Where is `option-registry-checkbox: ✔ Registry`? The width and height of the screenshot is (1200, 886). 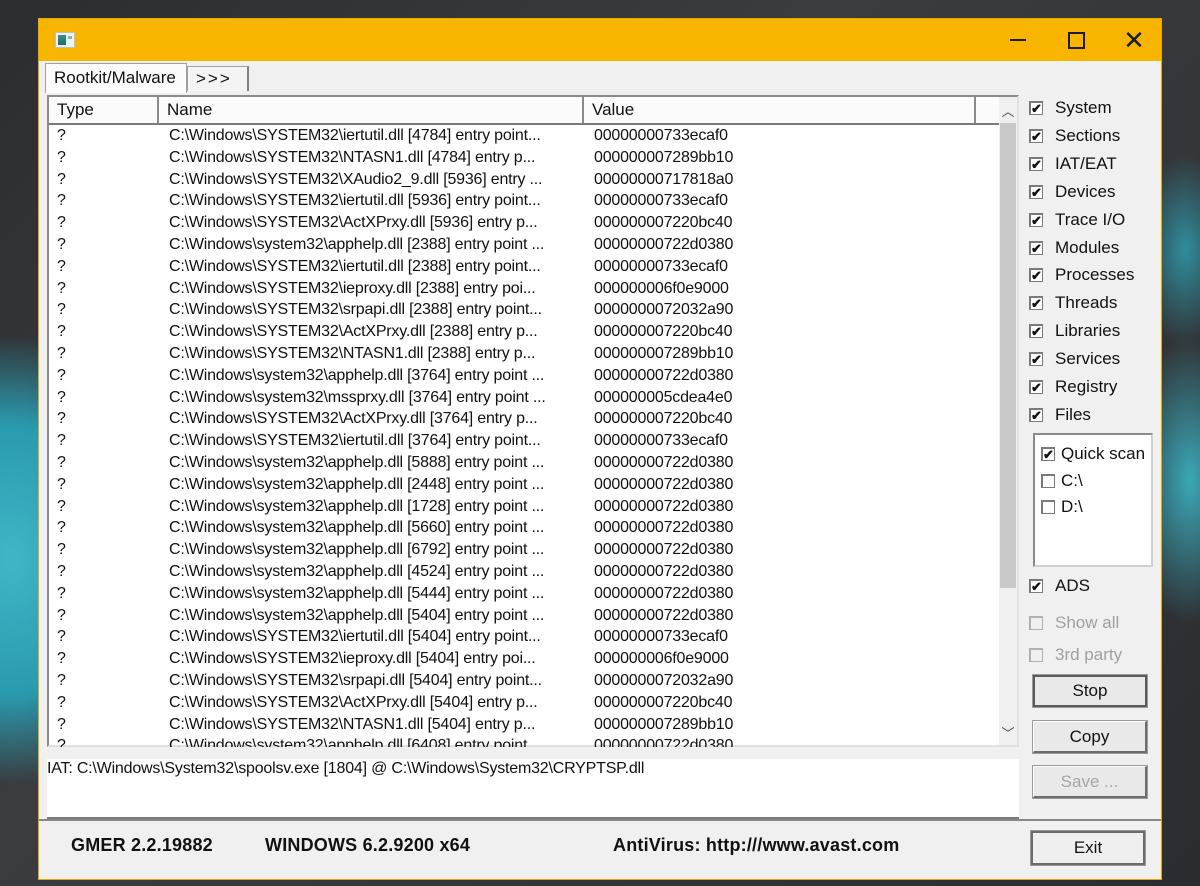 option-registry-checkbox: ✔ Registry is located at coordinates (1073, 387).